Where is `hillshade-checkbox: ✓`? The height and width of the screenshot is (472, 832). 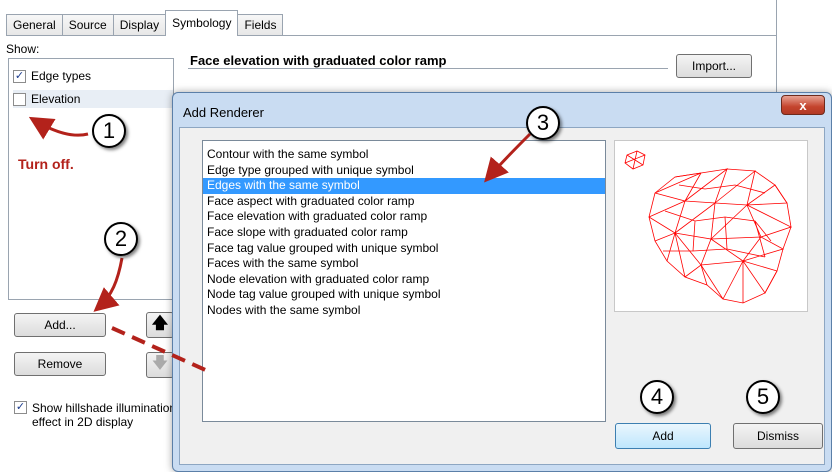 hillshade-checkbox: ✓ is located at coordinates (20, 407).